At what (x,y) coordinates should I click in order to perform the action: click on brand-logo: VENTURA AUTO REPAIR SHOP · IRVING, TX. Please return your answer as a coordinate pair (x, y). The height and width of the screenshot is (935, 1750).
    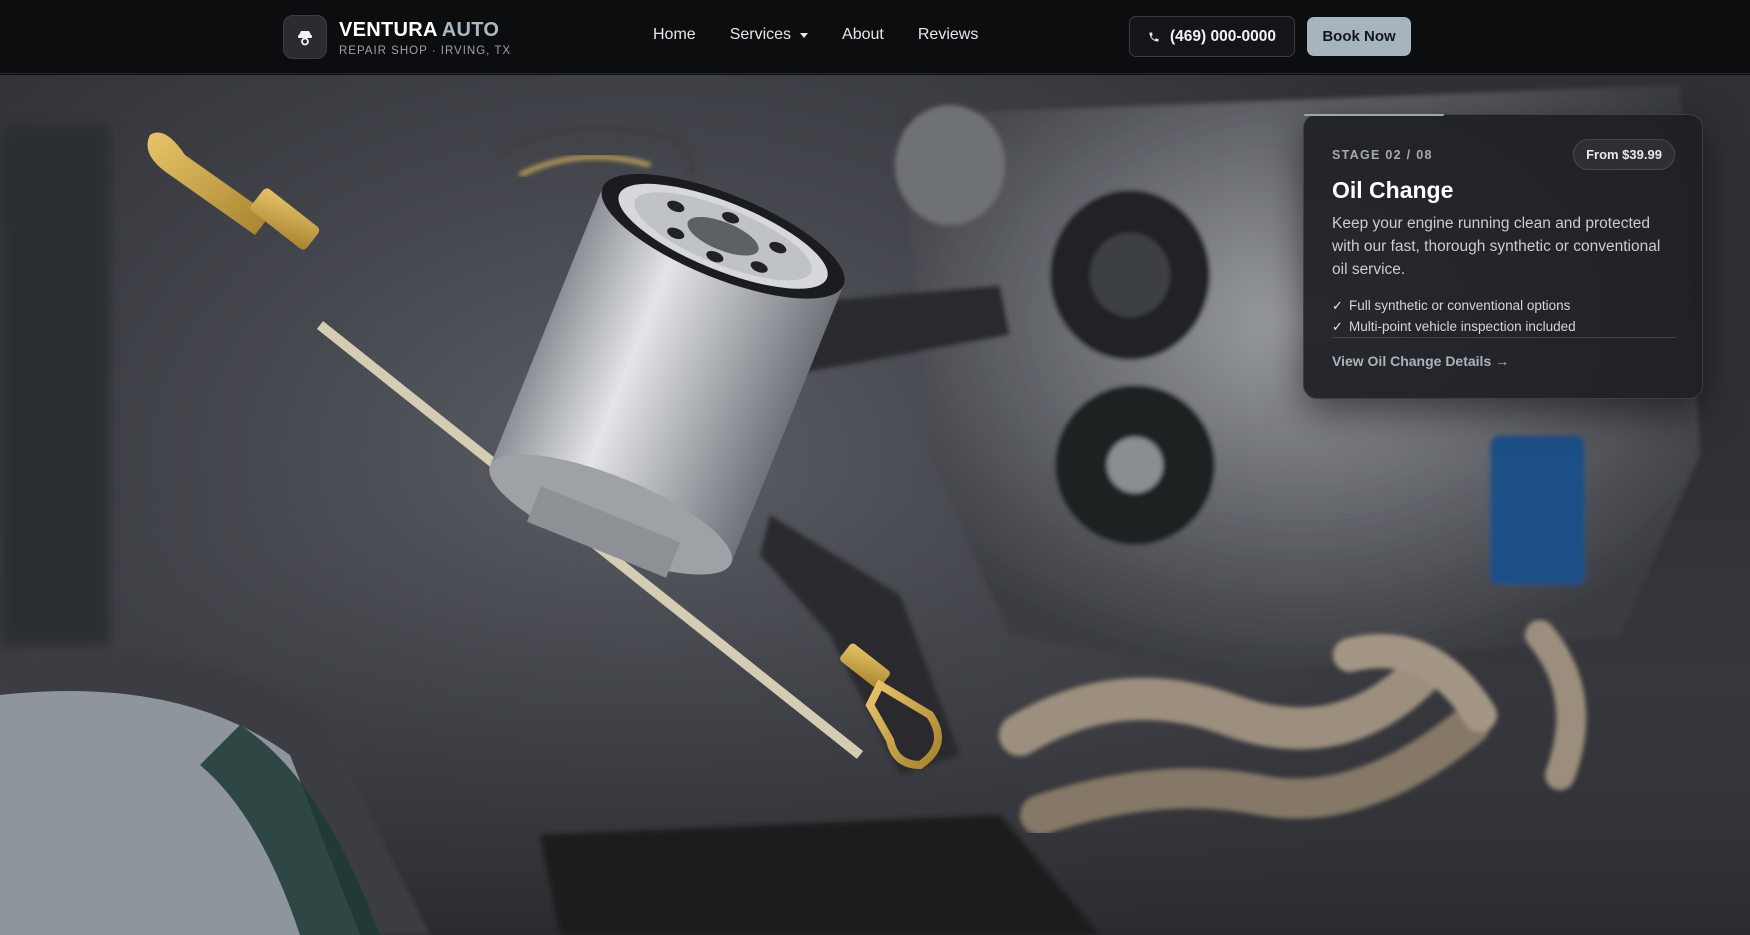
    Looking at the image, I should click on (397, 37).